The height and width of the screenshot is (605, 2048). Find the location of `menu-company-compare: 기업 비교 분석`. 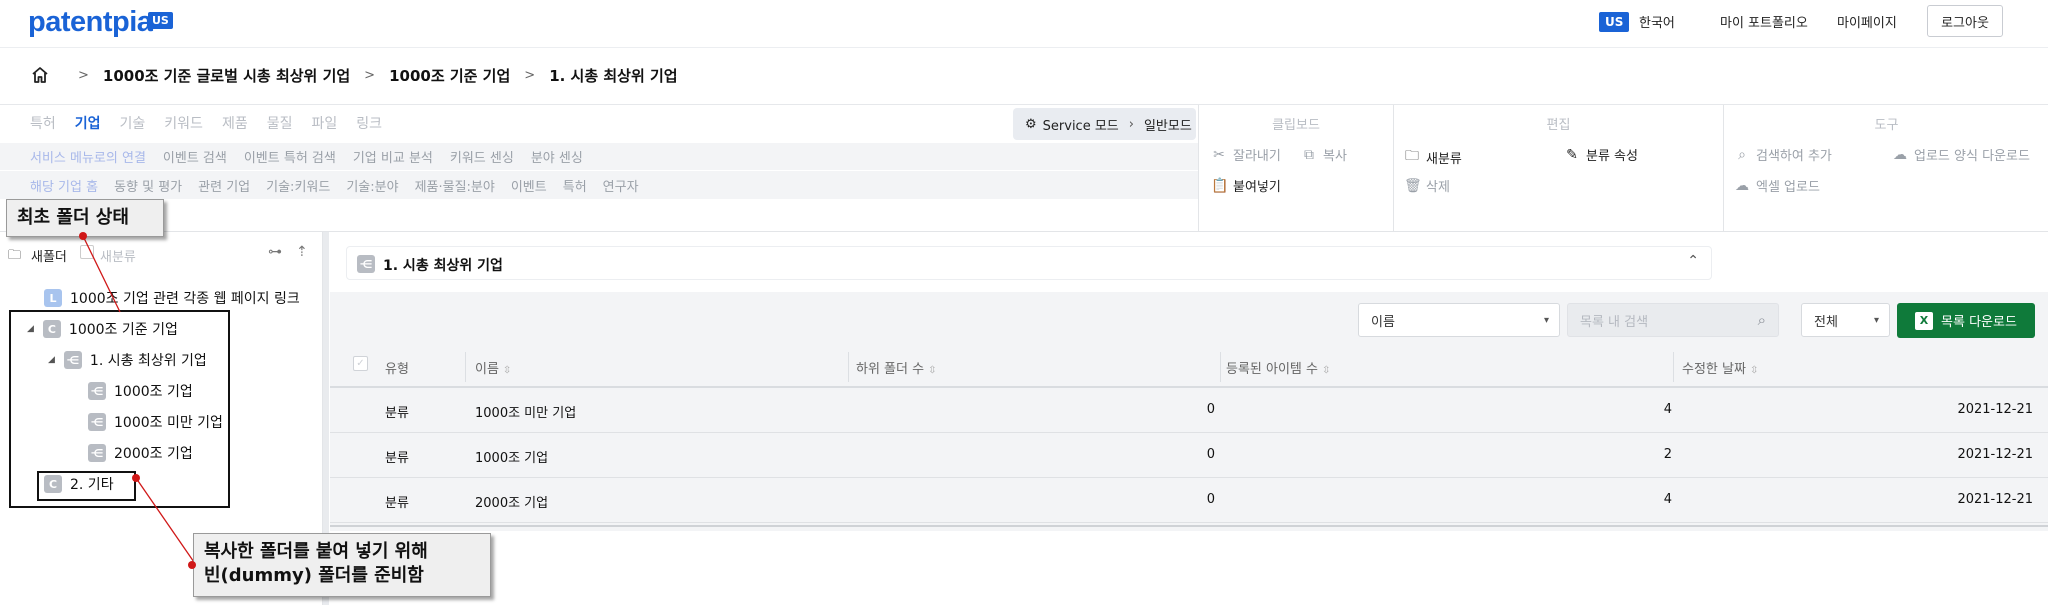

menu-company-compare: 기업 비교 분석 is located at coordinates (393, 156).